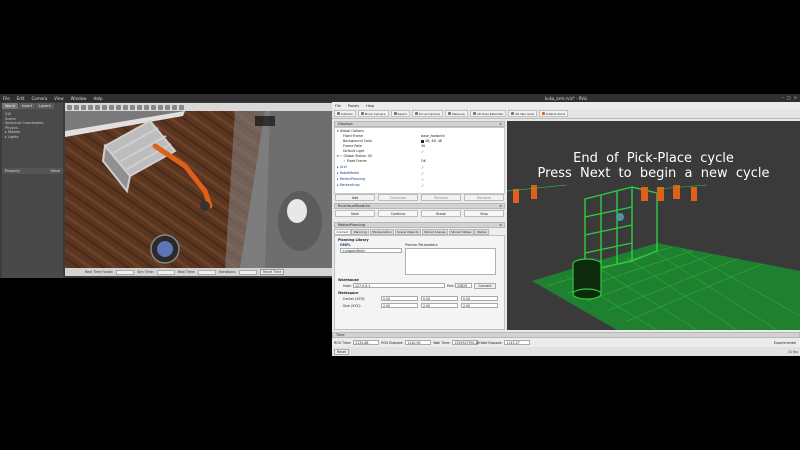 The image size is (800, 450). Describe the element at coordinates (10, 106) in the screenshot. I see `tab-world: World` at that location.